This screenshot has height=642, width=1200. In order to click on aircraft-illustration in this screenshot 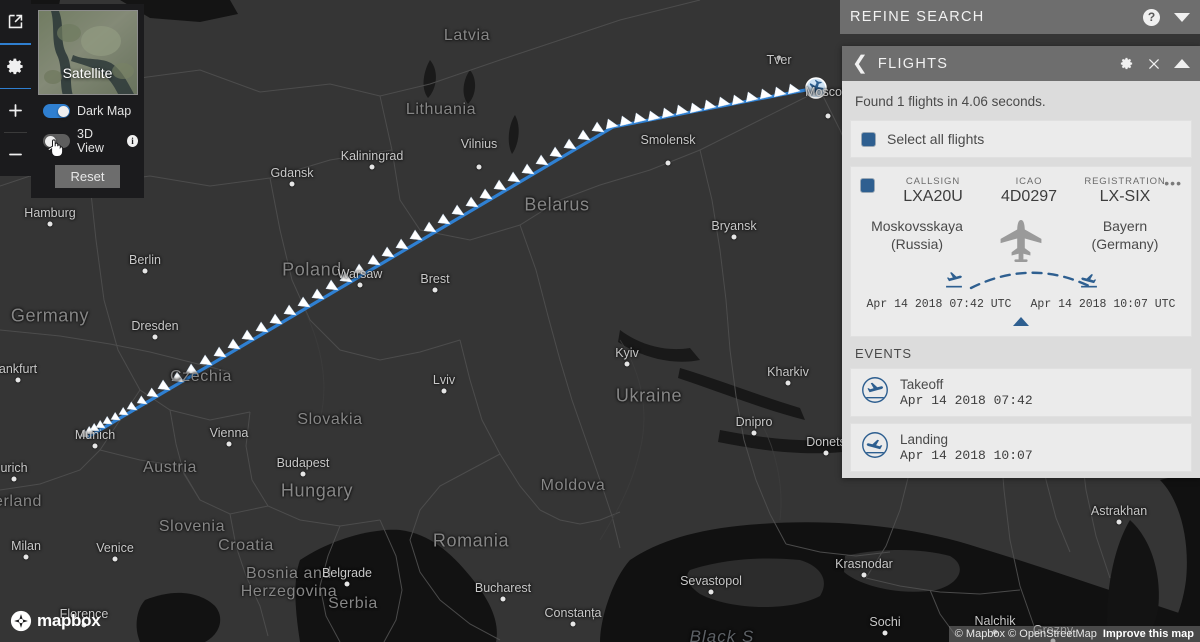, I will do `click(1021, 241)`.